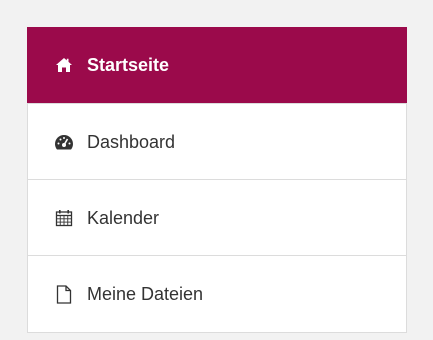 Image resolution: width=433 pixels, height=340 pixels. I want to click on nav-item-label: Kalender, so click(123, 217).